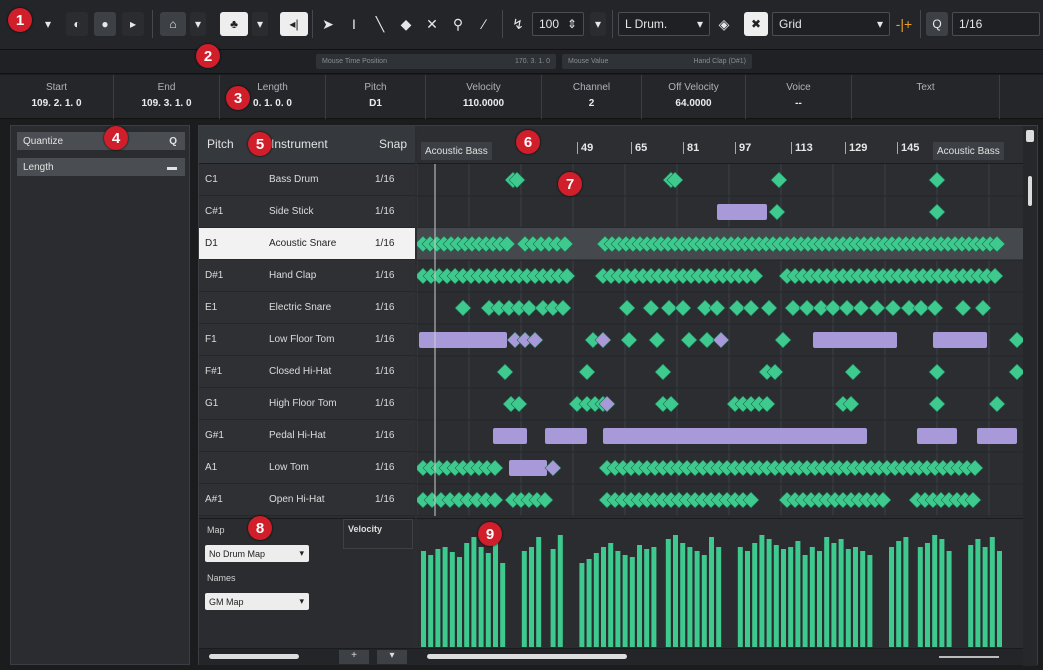 This screenshot has width=1043, height=670. Describe the element at coordinates (328, 24) in the screenshot. I see `object-selection-tool-icon: ➤` at that location.